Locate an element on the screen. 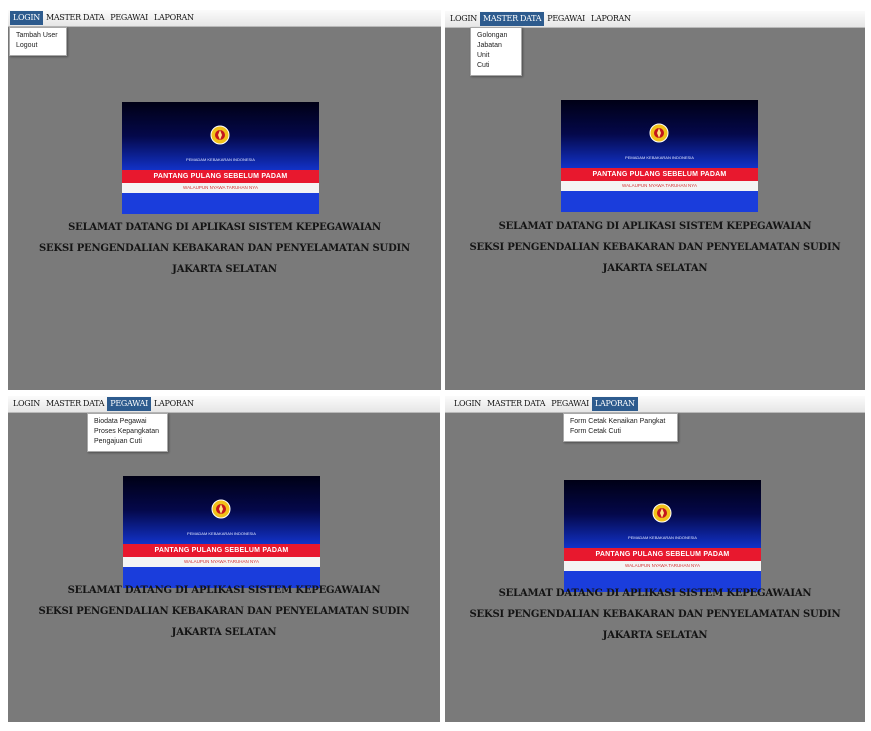 This screenshot has width=871, height=731. menu-item-biodata-pegawai: Biodata Pegawai is located at coordinates (126, 422).